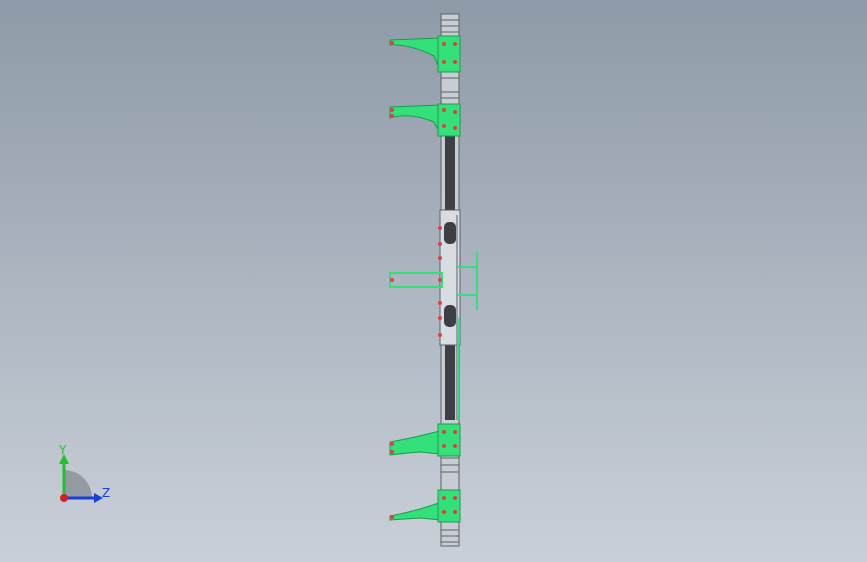 The image size is (867, 562). I want to click on bracket-middle, so click(433, 336).